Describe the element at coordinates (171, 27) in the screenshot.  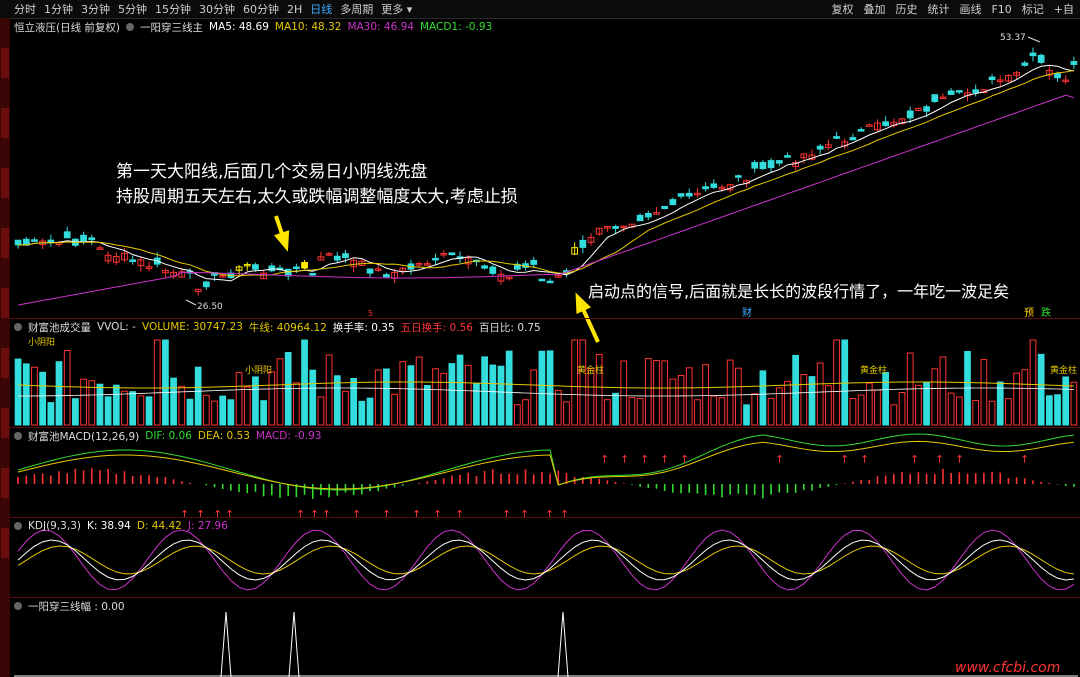
I see `indicator-name: 一阳穿三线主` at that location.